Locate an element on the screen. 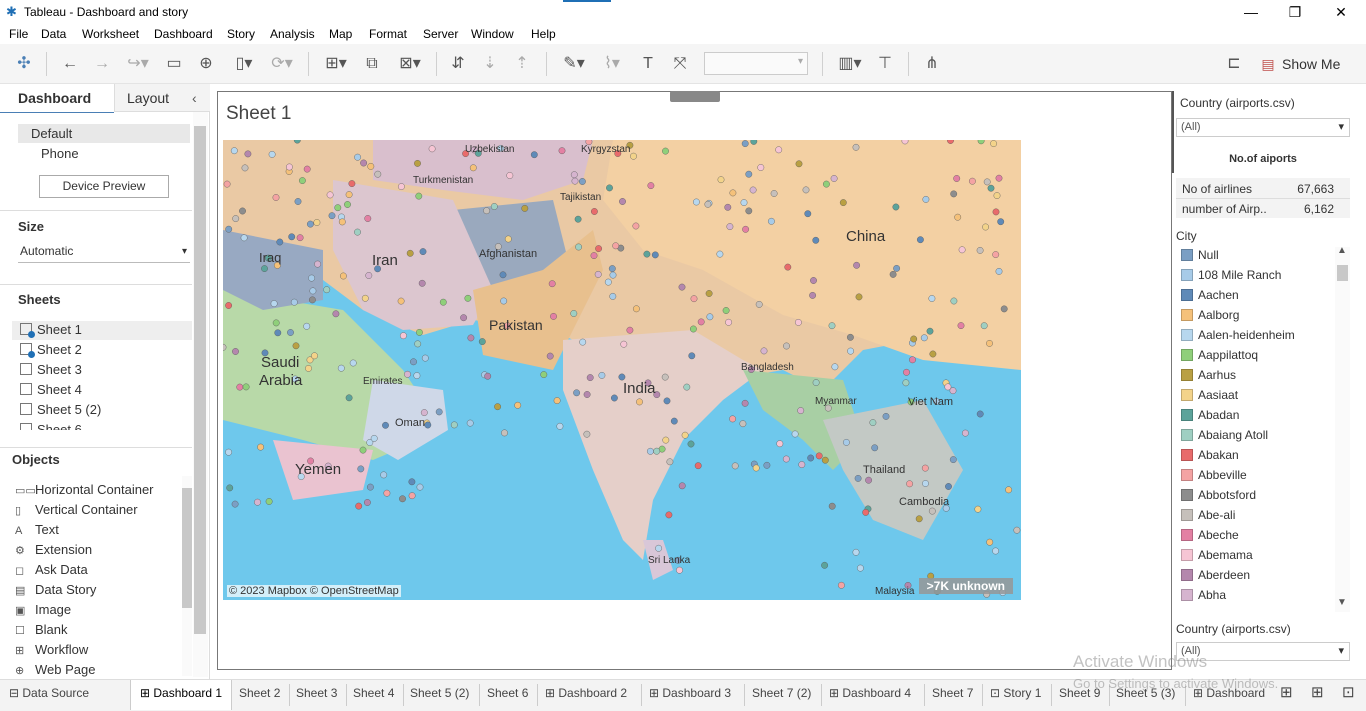 The height and width of the screenshot is (711, 1366). tab-dashboard-2: ⊞ Dashboard 2 is located at coordinates (586, 693).